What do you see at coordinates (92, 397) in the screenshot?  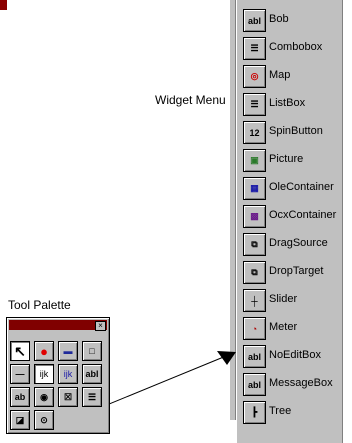 I see `list-icon: ☰` at bounding box center [92, 397].